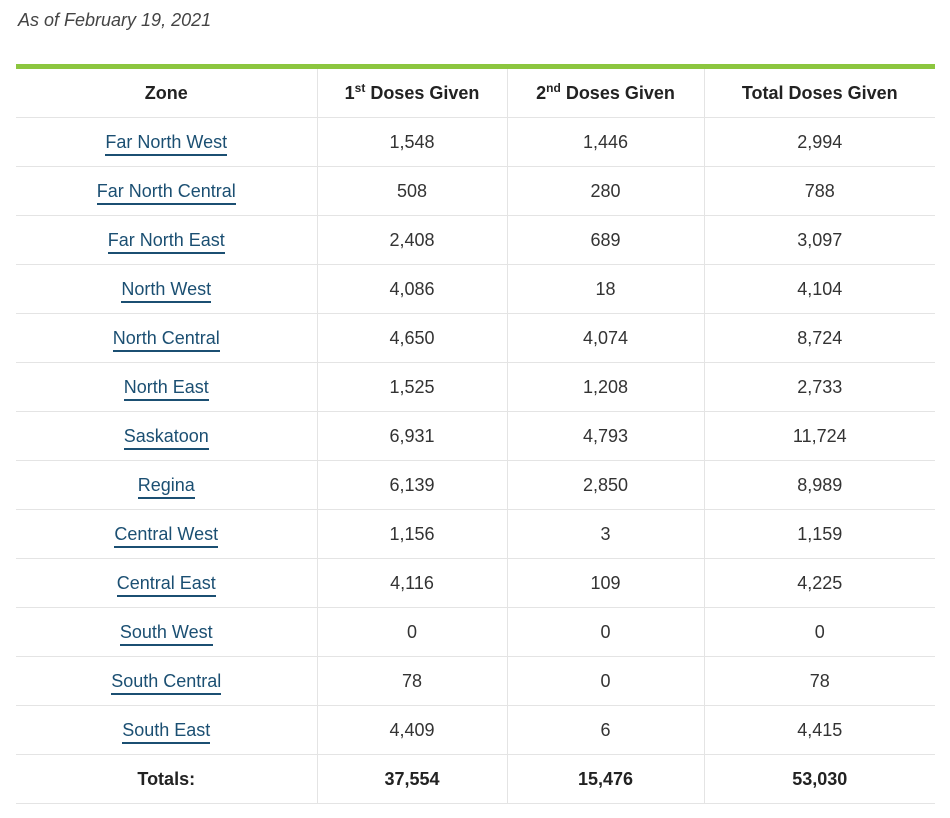  I want to click on zone-link-south-east: South East, so click(166, 731).